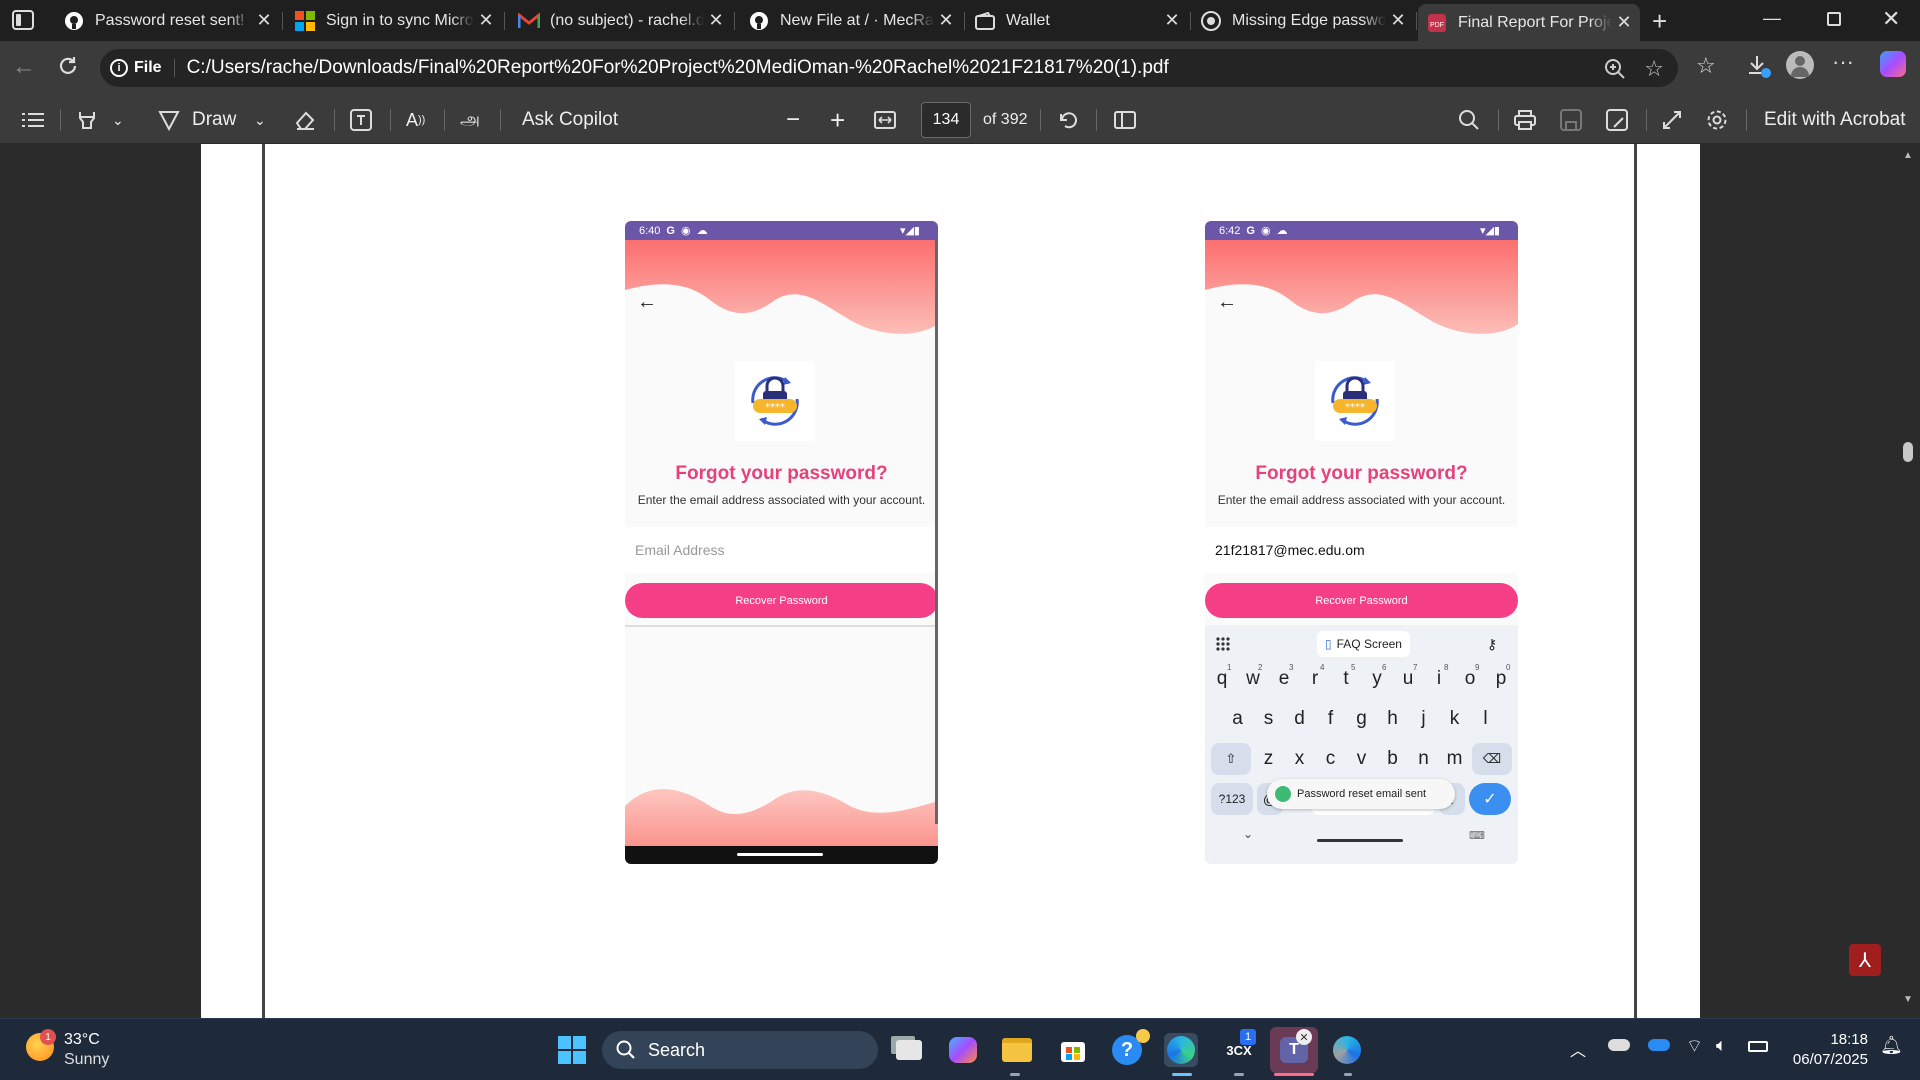 This screenshot has height=1080, width=1920. Describe the element at coordinates (1501, 679) in the screenshot. I see `key: p0` at that location.